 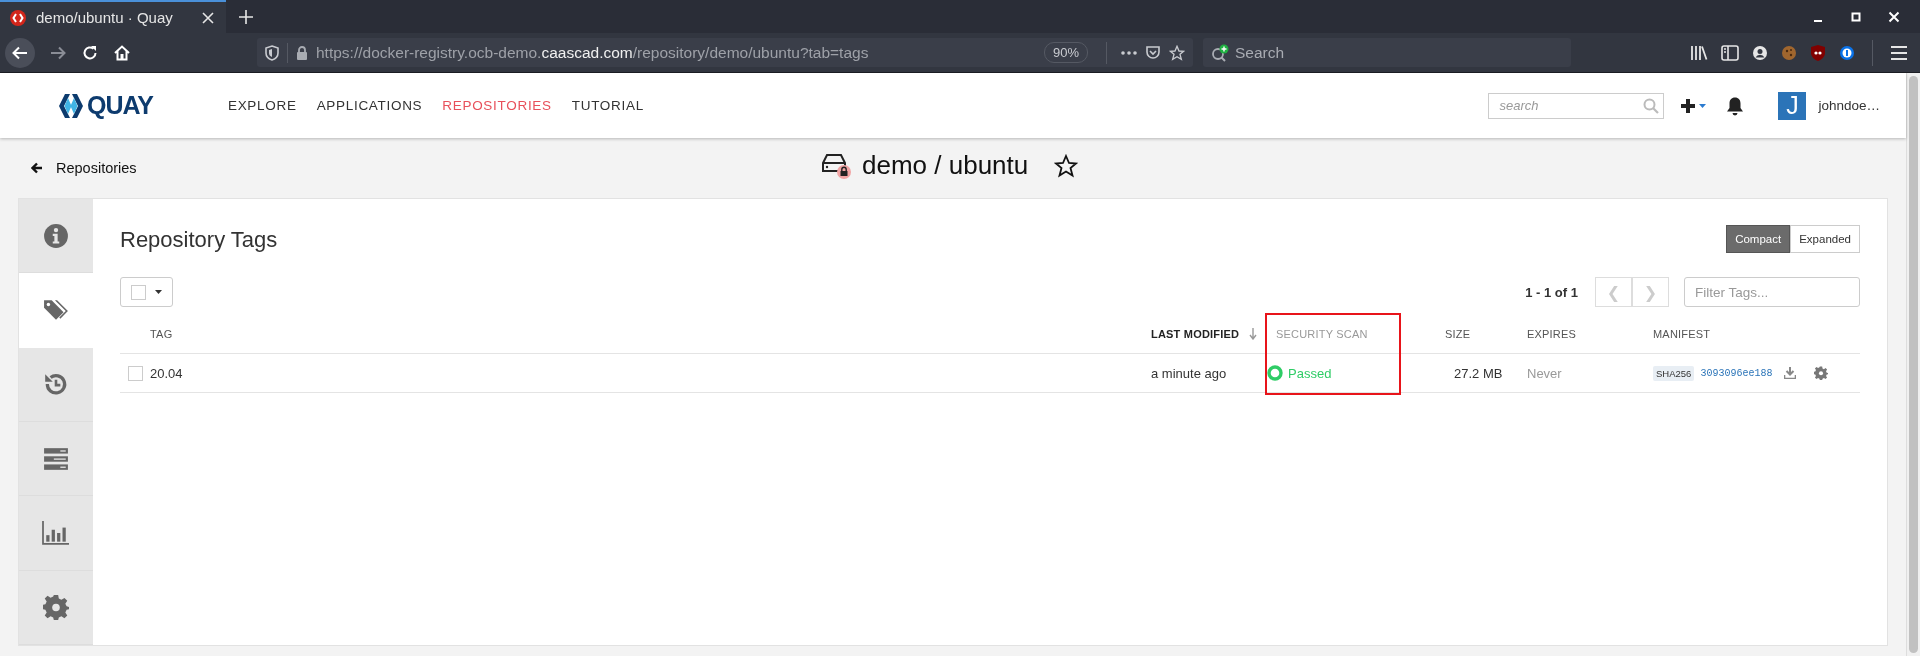 I want to click on address-bar: https://docker-registry.ocb-demo.caascad.com/repository/demo/ubuntu?tab=tags 90%, so click(x=725, y=52).